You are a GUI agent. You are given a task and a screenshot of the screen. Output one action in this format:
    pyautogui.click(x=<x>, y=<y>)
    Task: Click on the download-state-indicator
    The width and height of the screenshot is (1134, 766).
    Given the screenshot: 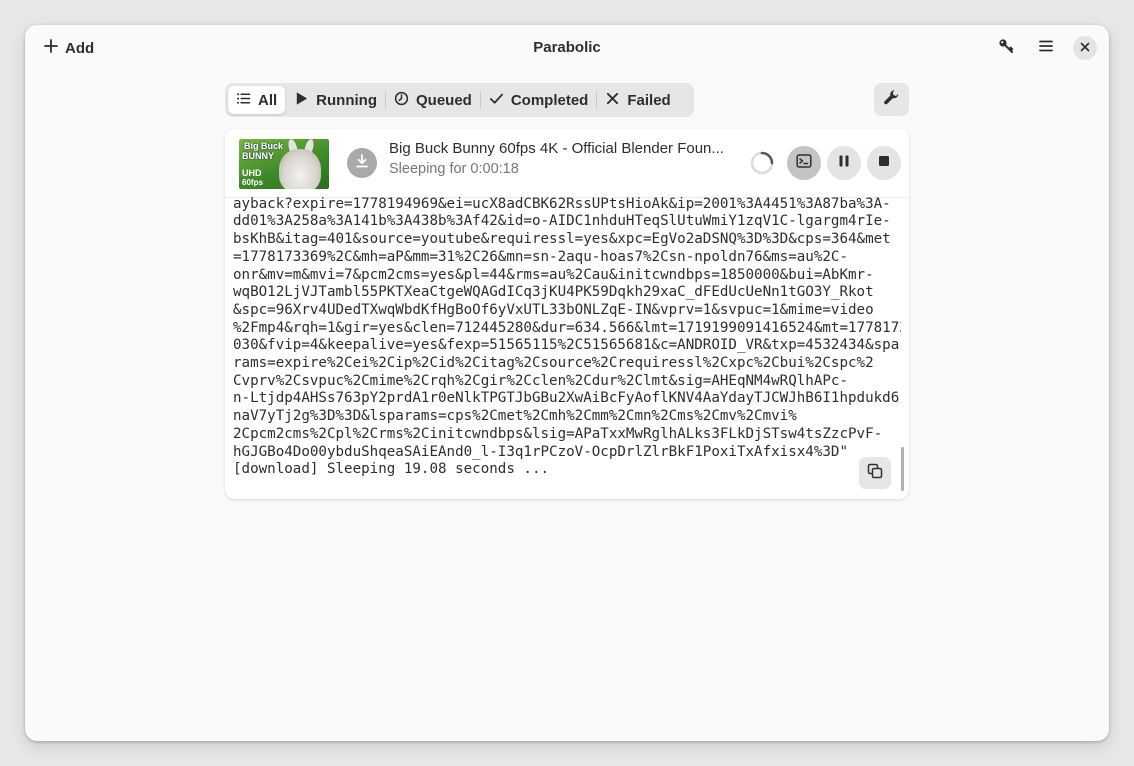 What is the action you would take?
    pyautogui.click(x=362, y=163)
    